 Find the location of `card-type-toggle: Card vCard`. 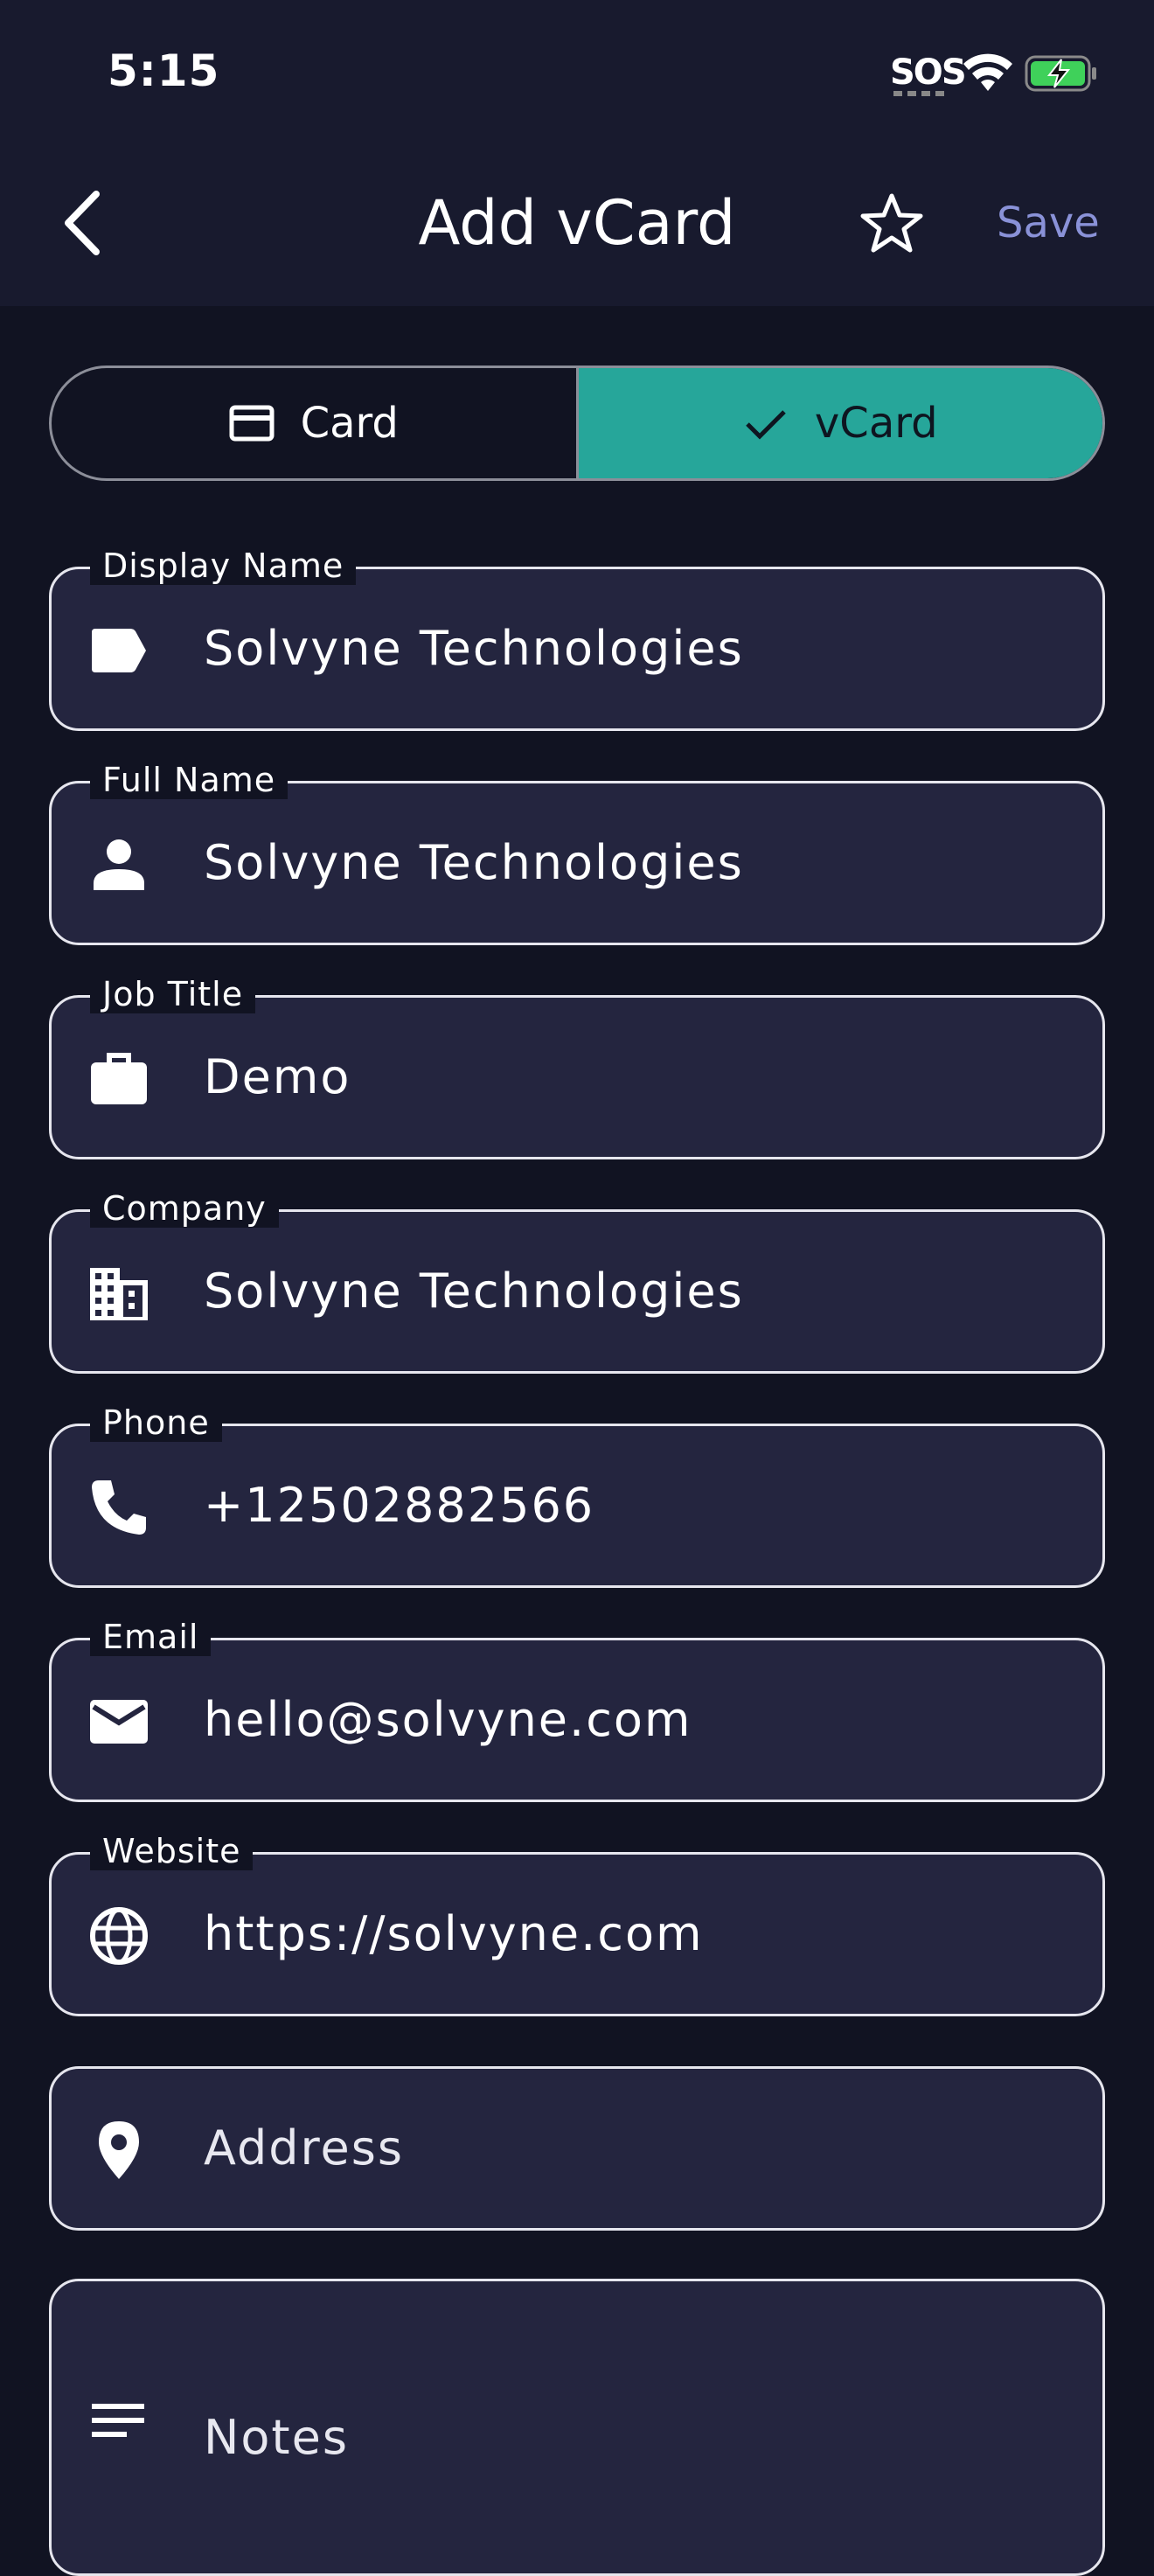

card-type-toggle: Card vCard is located at coordinates (577, 423).